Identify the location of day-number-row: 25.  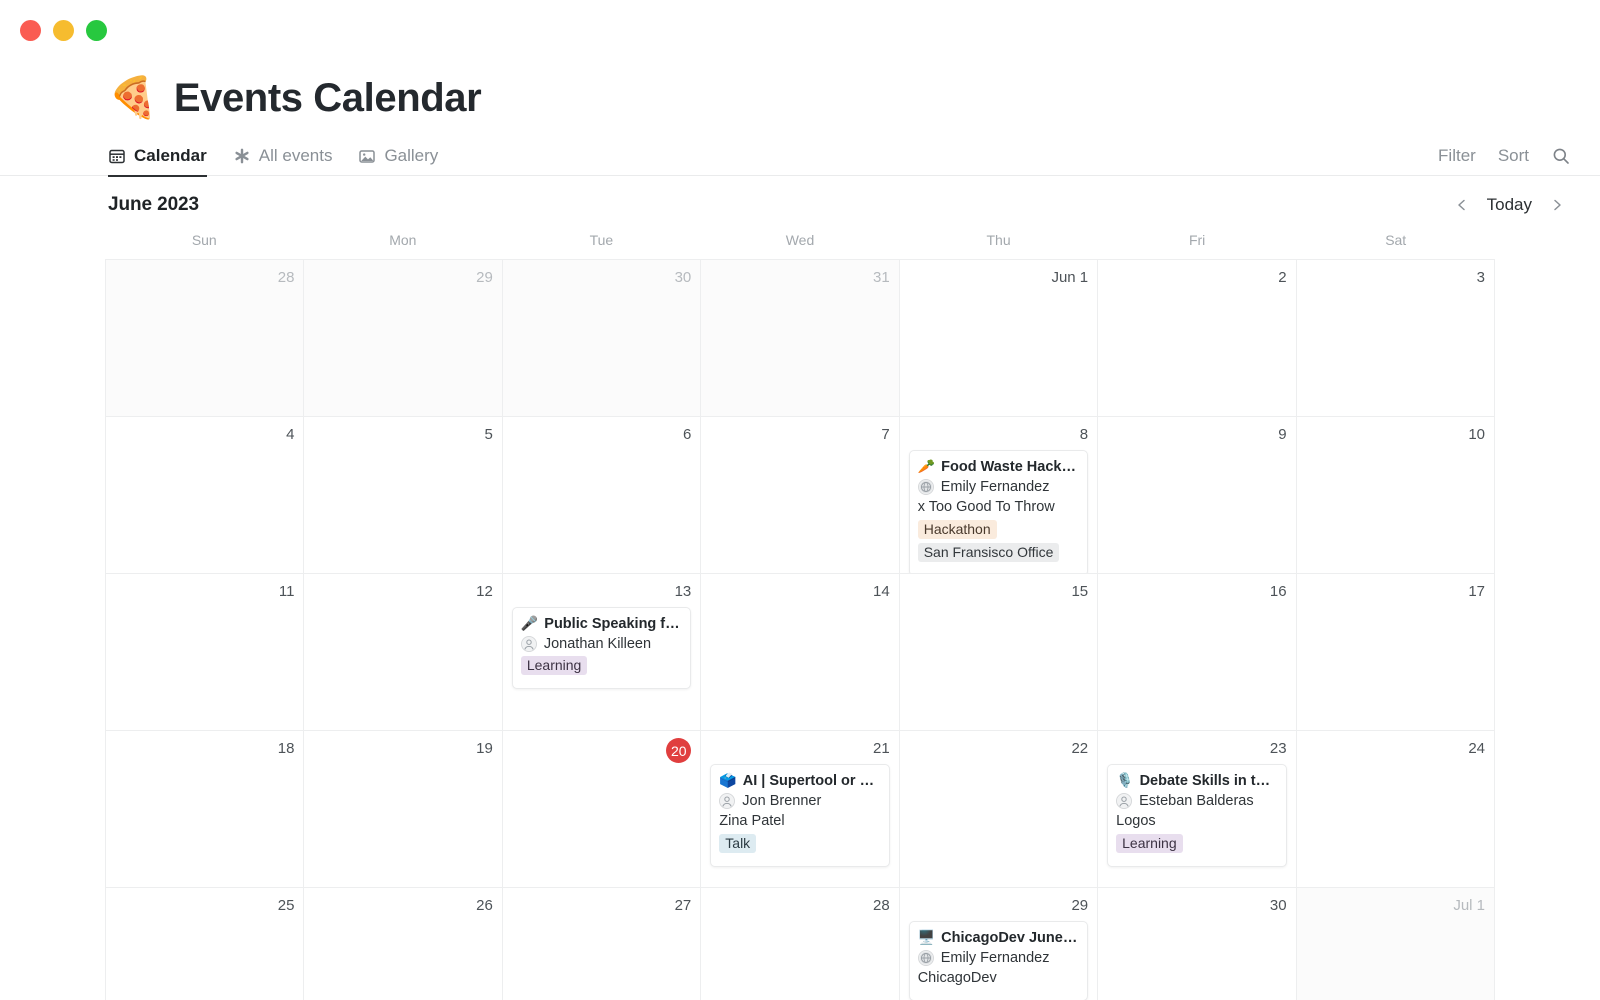
(205, 907).